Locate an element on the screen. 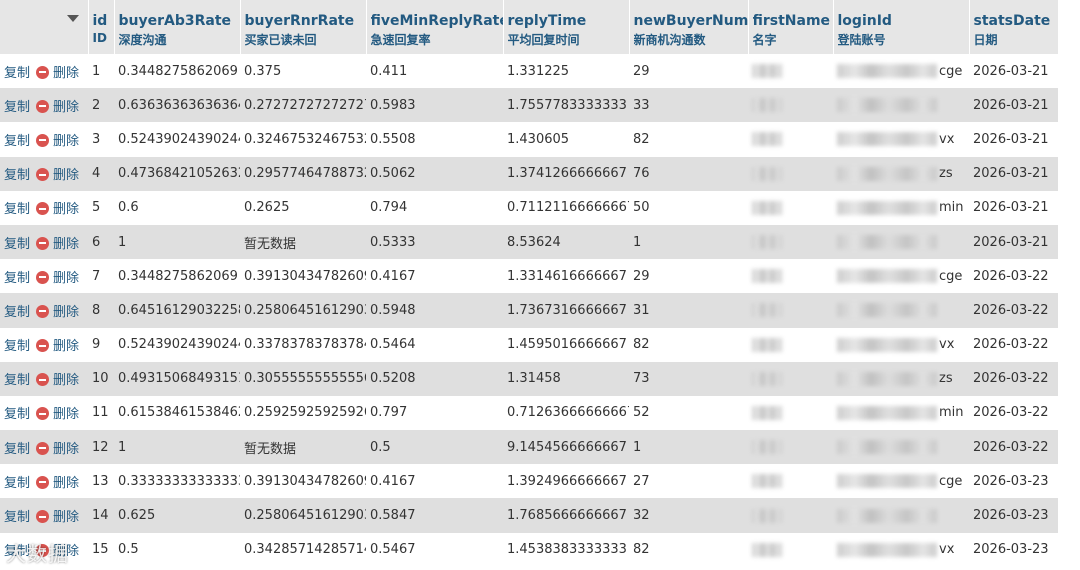 The height and width of the screenshot is (570, 1080). cell-buyerab3rate: 0.49315068493151 is located at coordinates (177, 378).